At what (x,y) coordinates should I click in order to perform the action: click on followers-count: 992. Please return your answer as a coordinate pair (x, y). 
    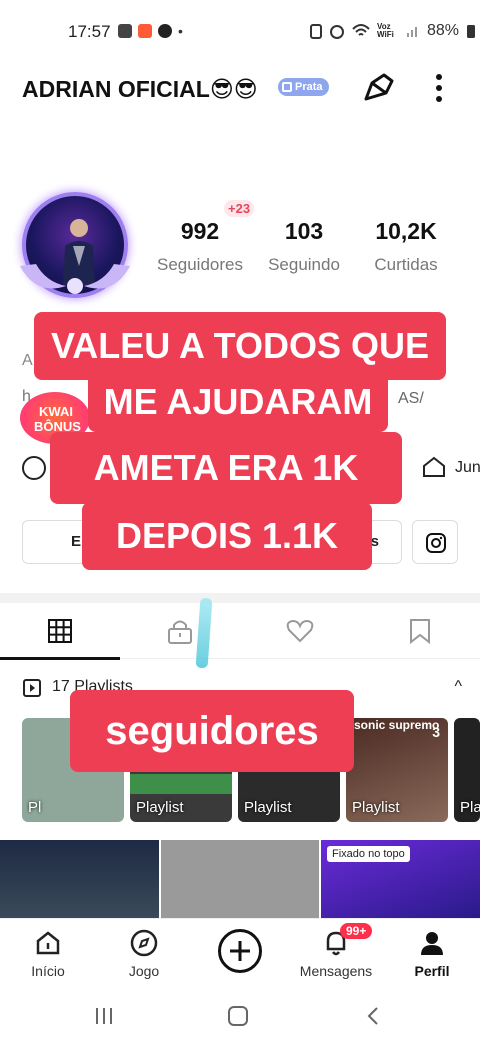
    Looking at the image, I should click on (200, 231).